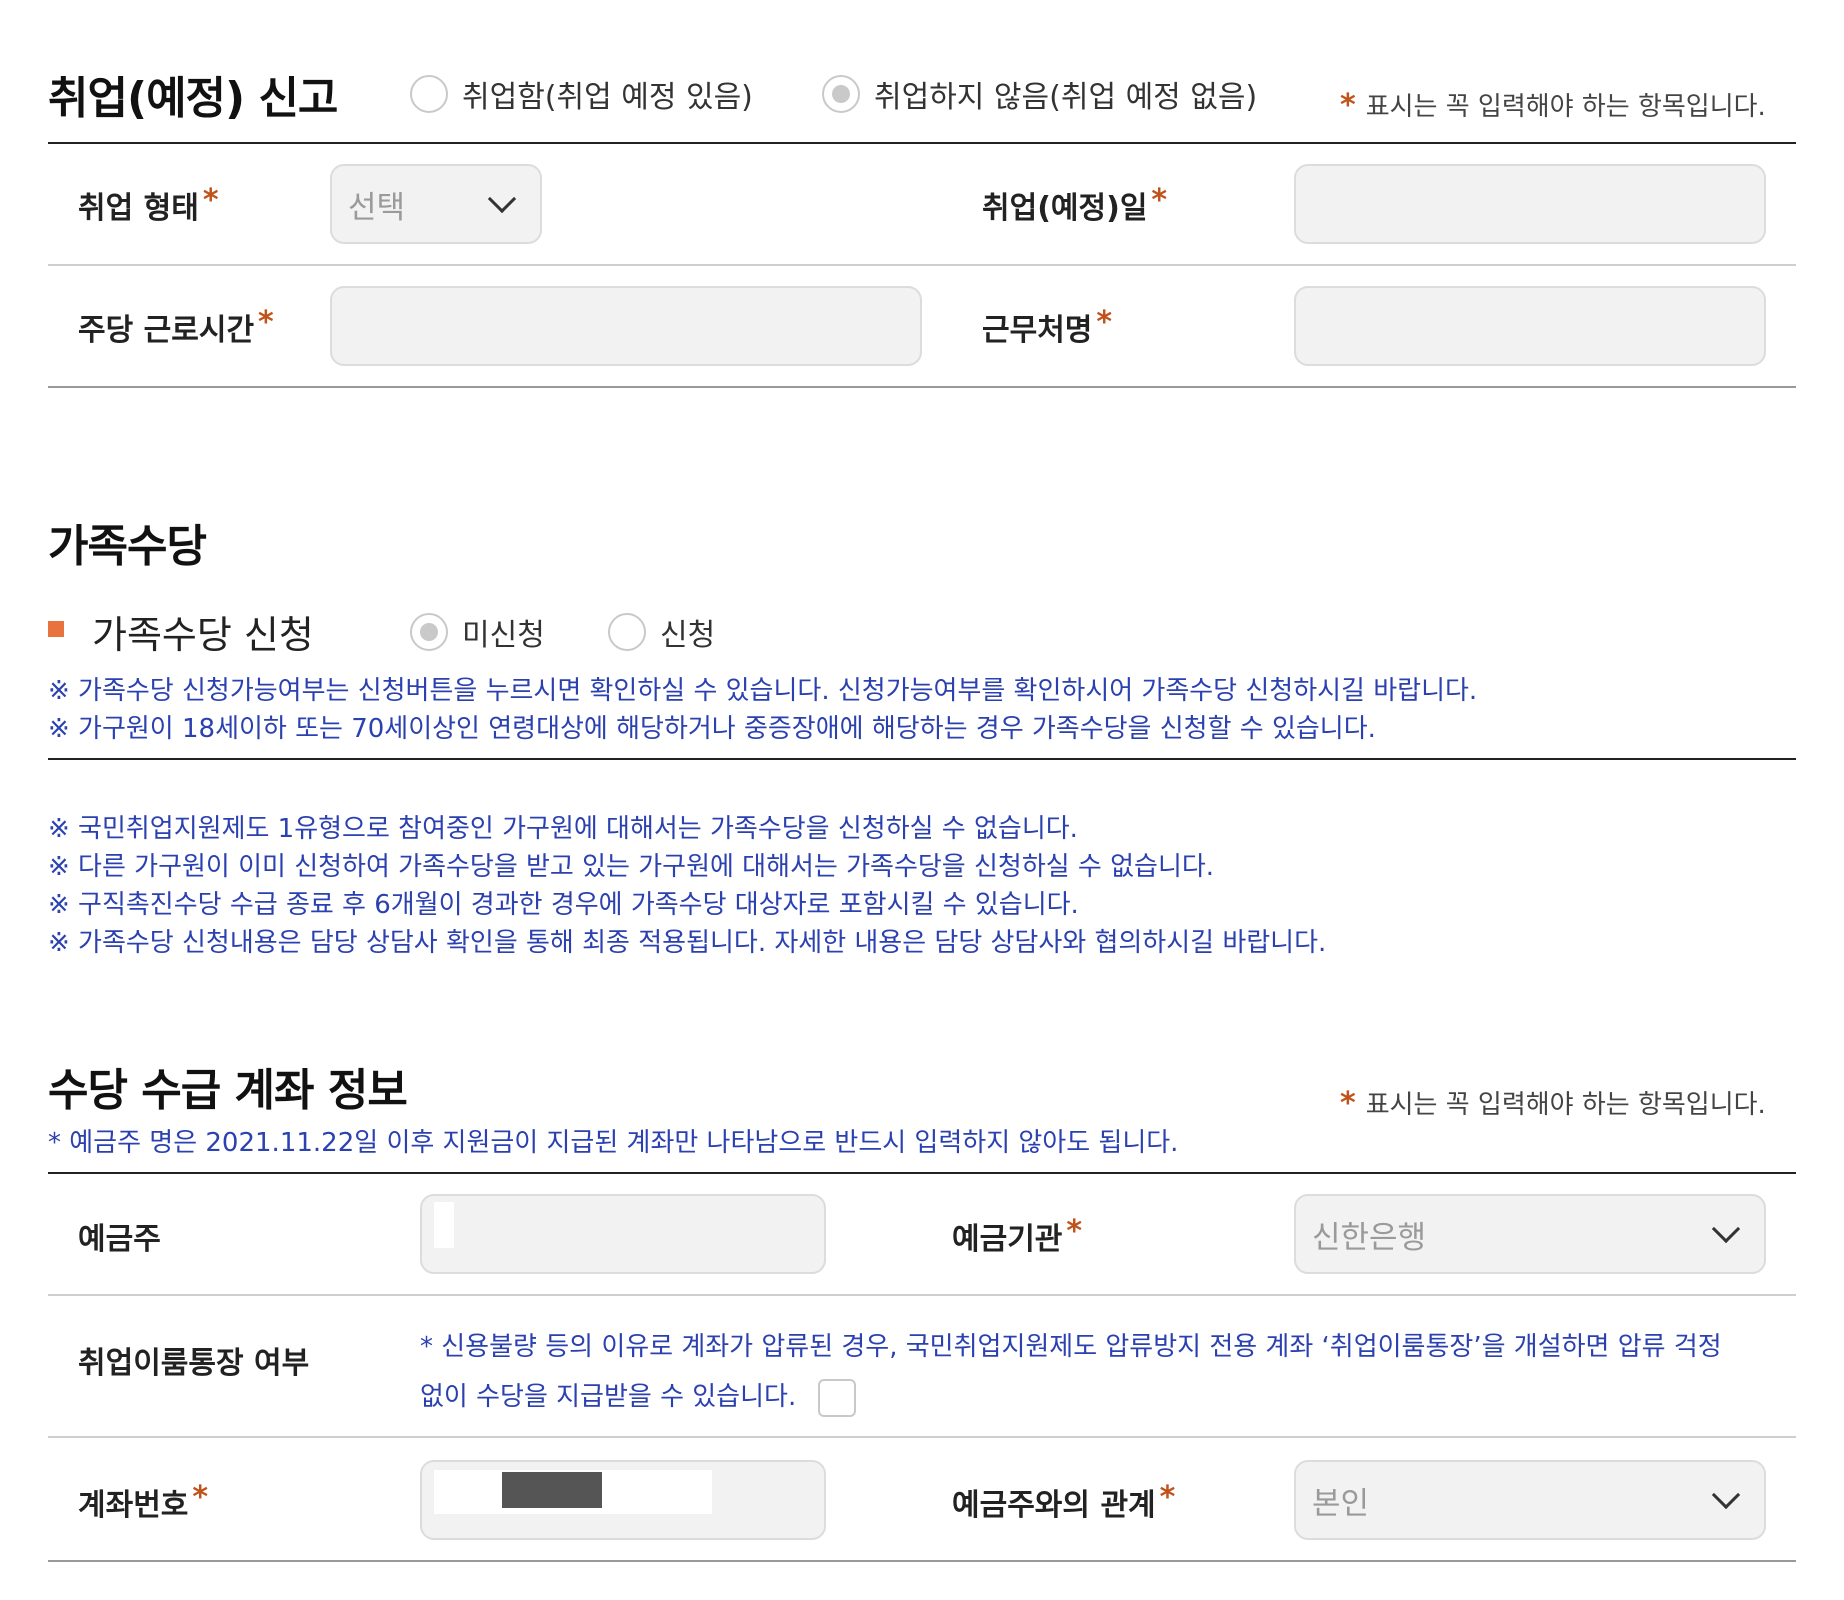  What do you see at coordinates (503, 635) in the screenshot?
I see `radio-family-not-applied-label: 미신청` at bounding box center [503, 635].